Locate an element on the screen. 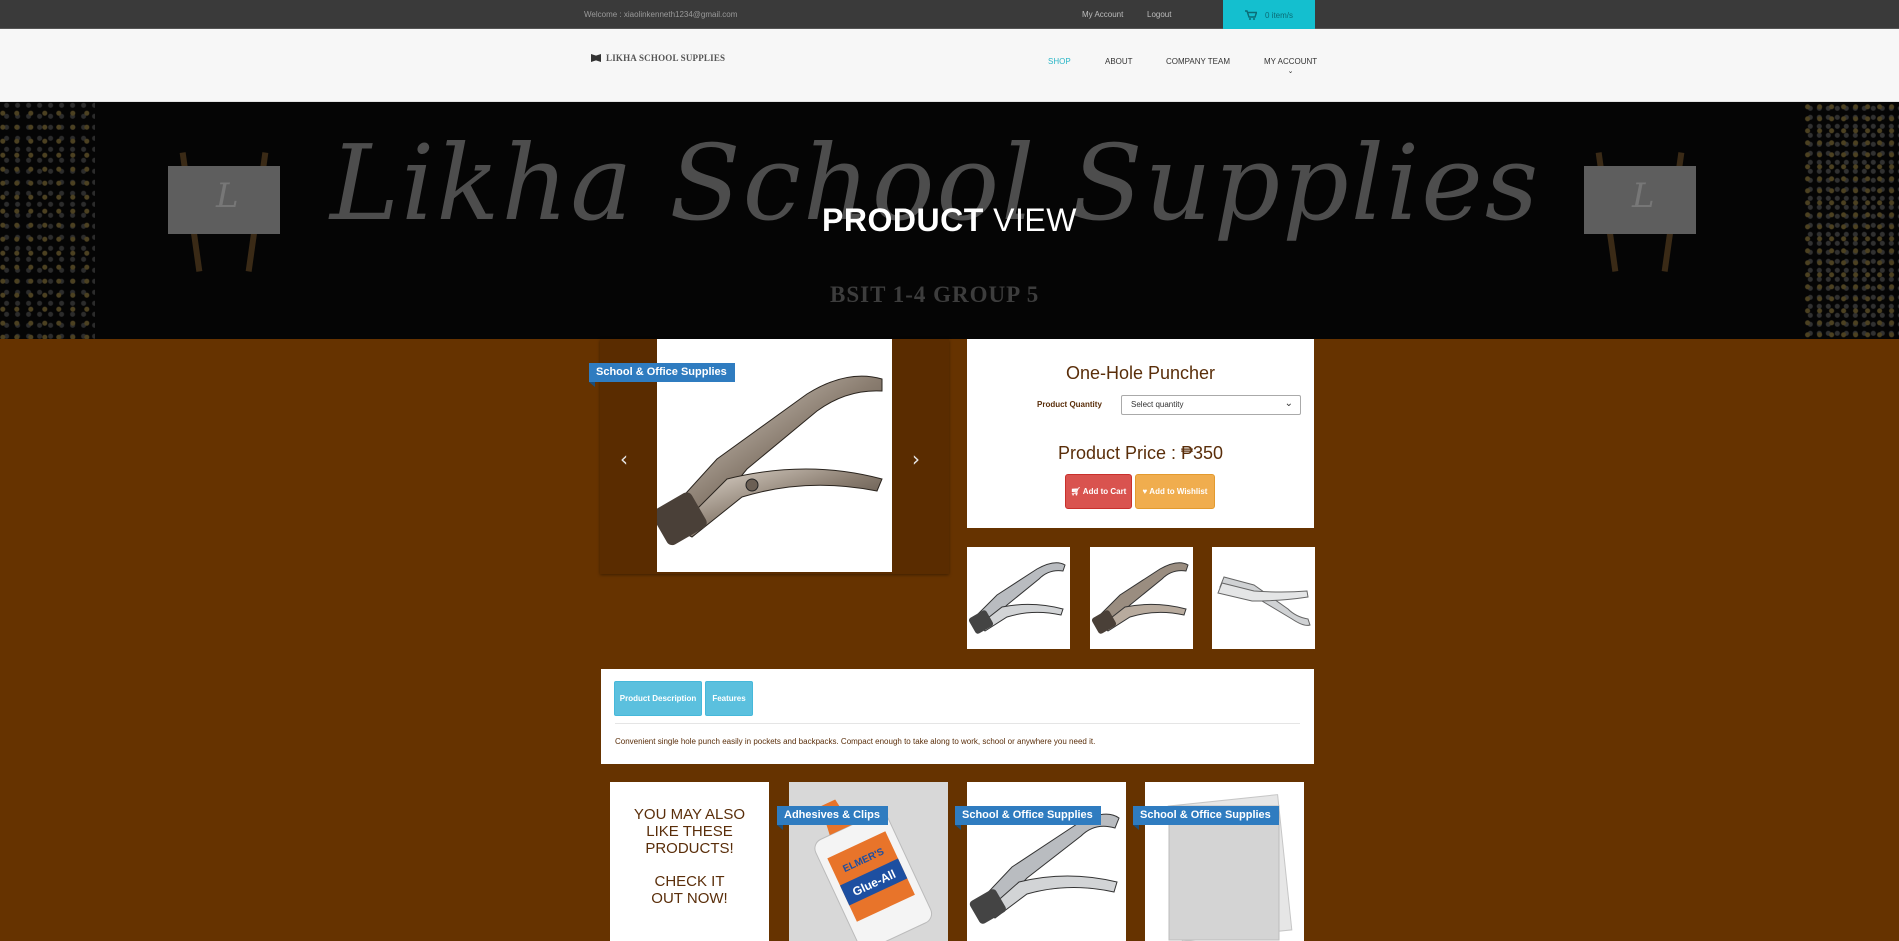  add-to-cart-button: 🛒︎ Add to Cart is located at coordinates (1098, 491).